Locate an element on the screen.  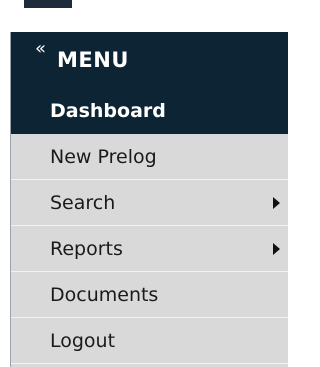
menu-header: « MENU is located at coordinates (149, 60).